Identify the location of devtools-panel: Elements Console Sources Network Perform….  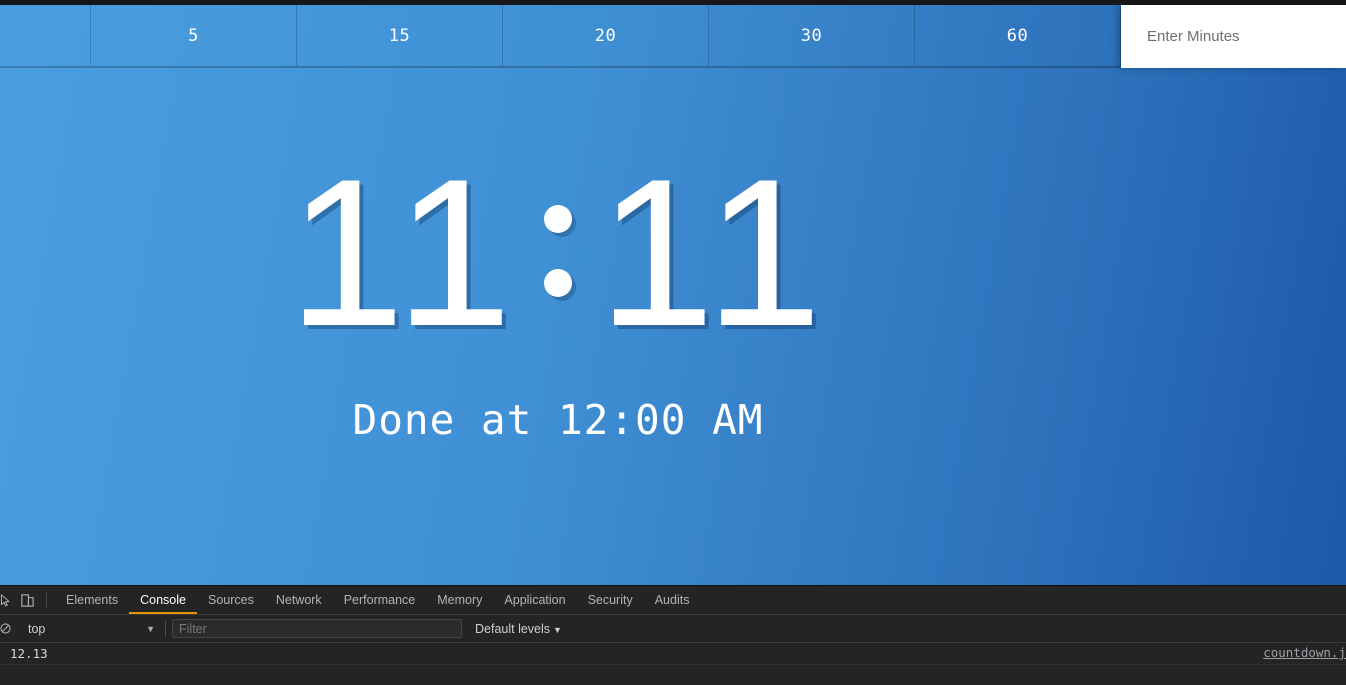
(673, 635).